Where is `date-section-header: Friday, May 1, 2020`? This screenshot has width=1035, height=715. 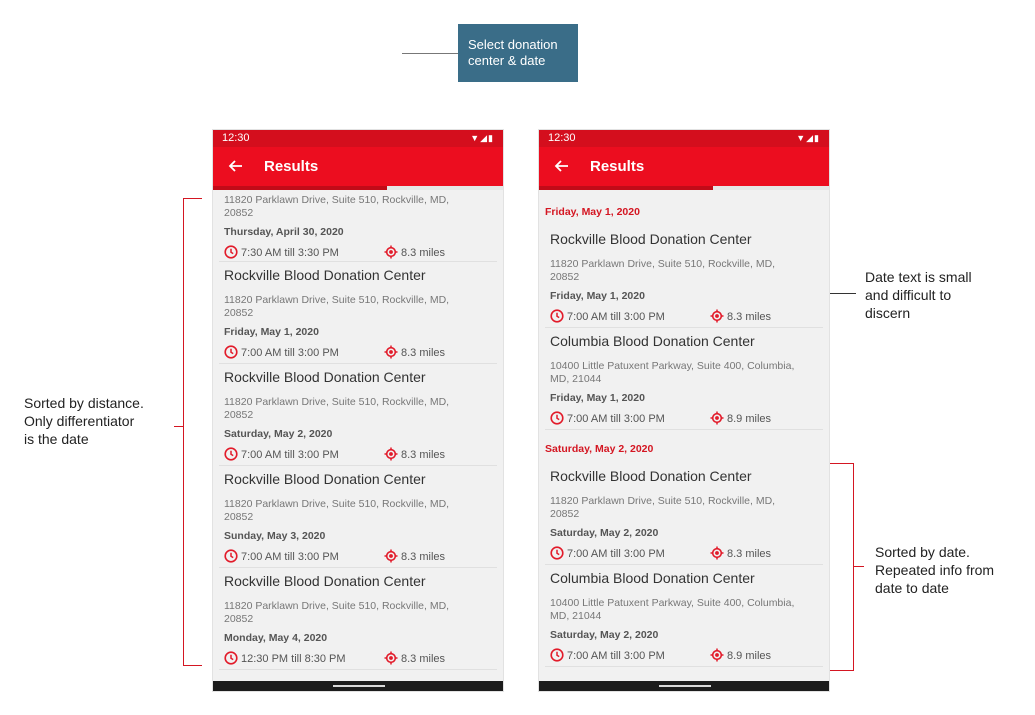 date-section-header: Friday, May 1, 2020 is located at coordinates (592, 212).